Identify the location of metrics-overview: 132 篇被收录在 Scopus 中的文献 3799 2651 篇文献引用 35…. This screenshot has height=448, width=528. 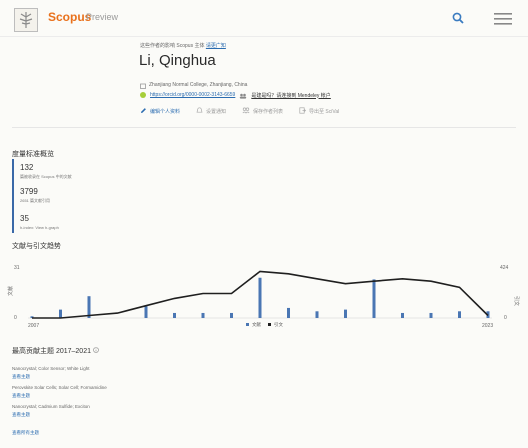
(42, 196).